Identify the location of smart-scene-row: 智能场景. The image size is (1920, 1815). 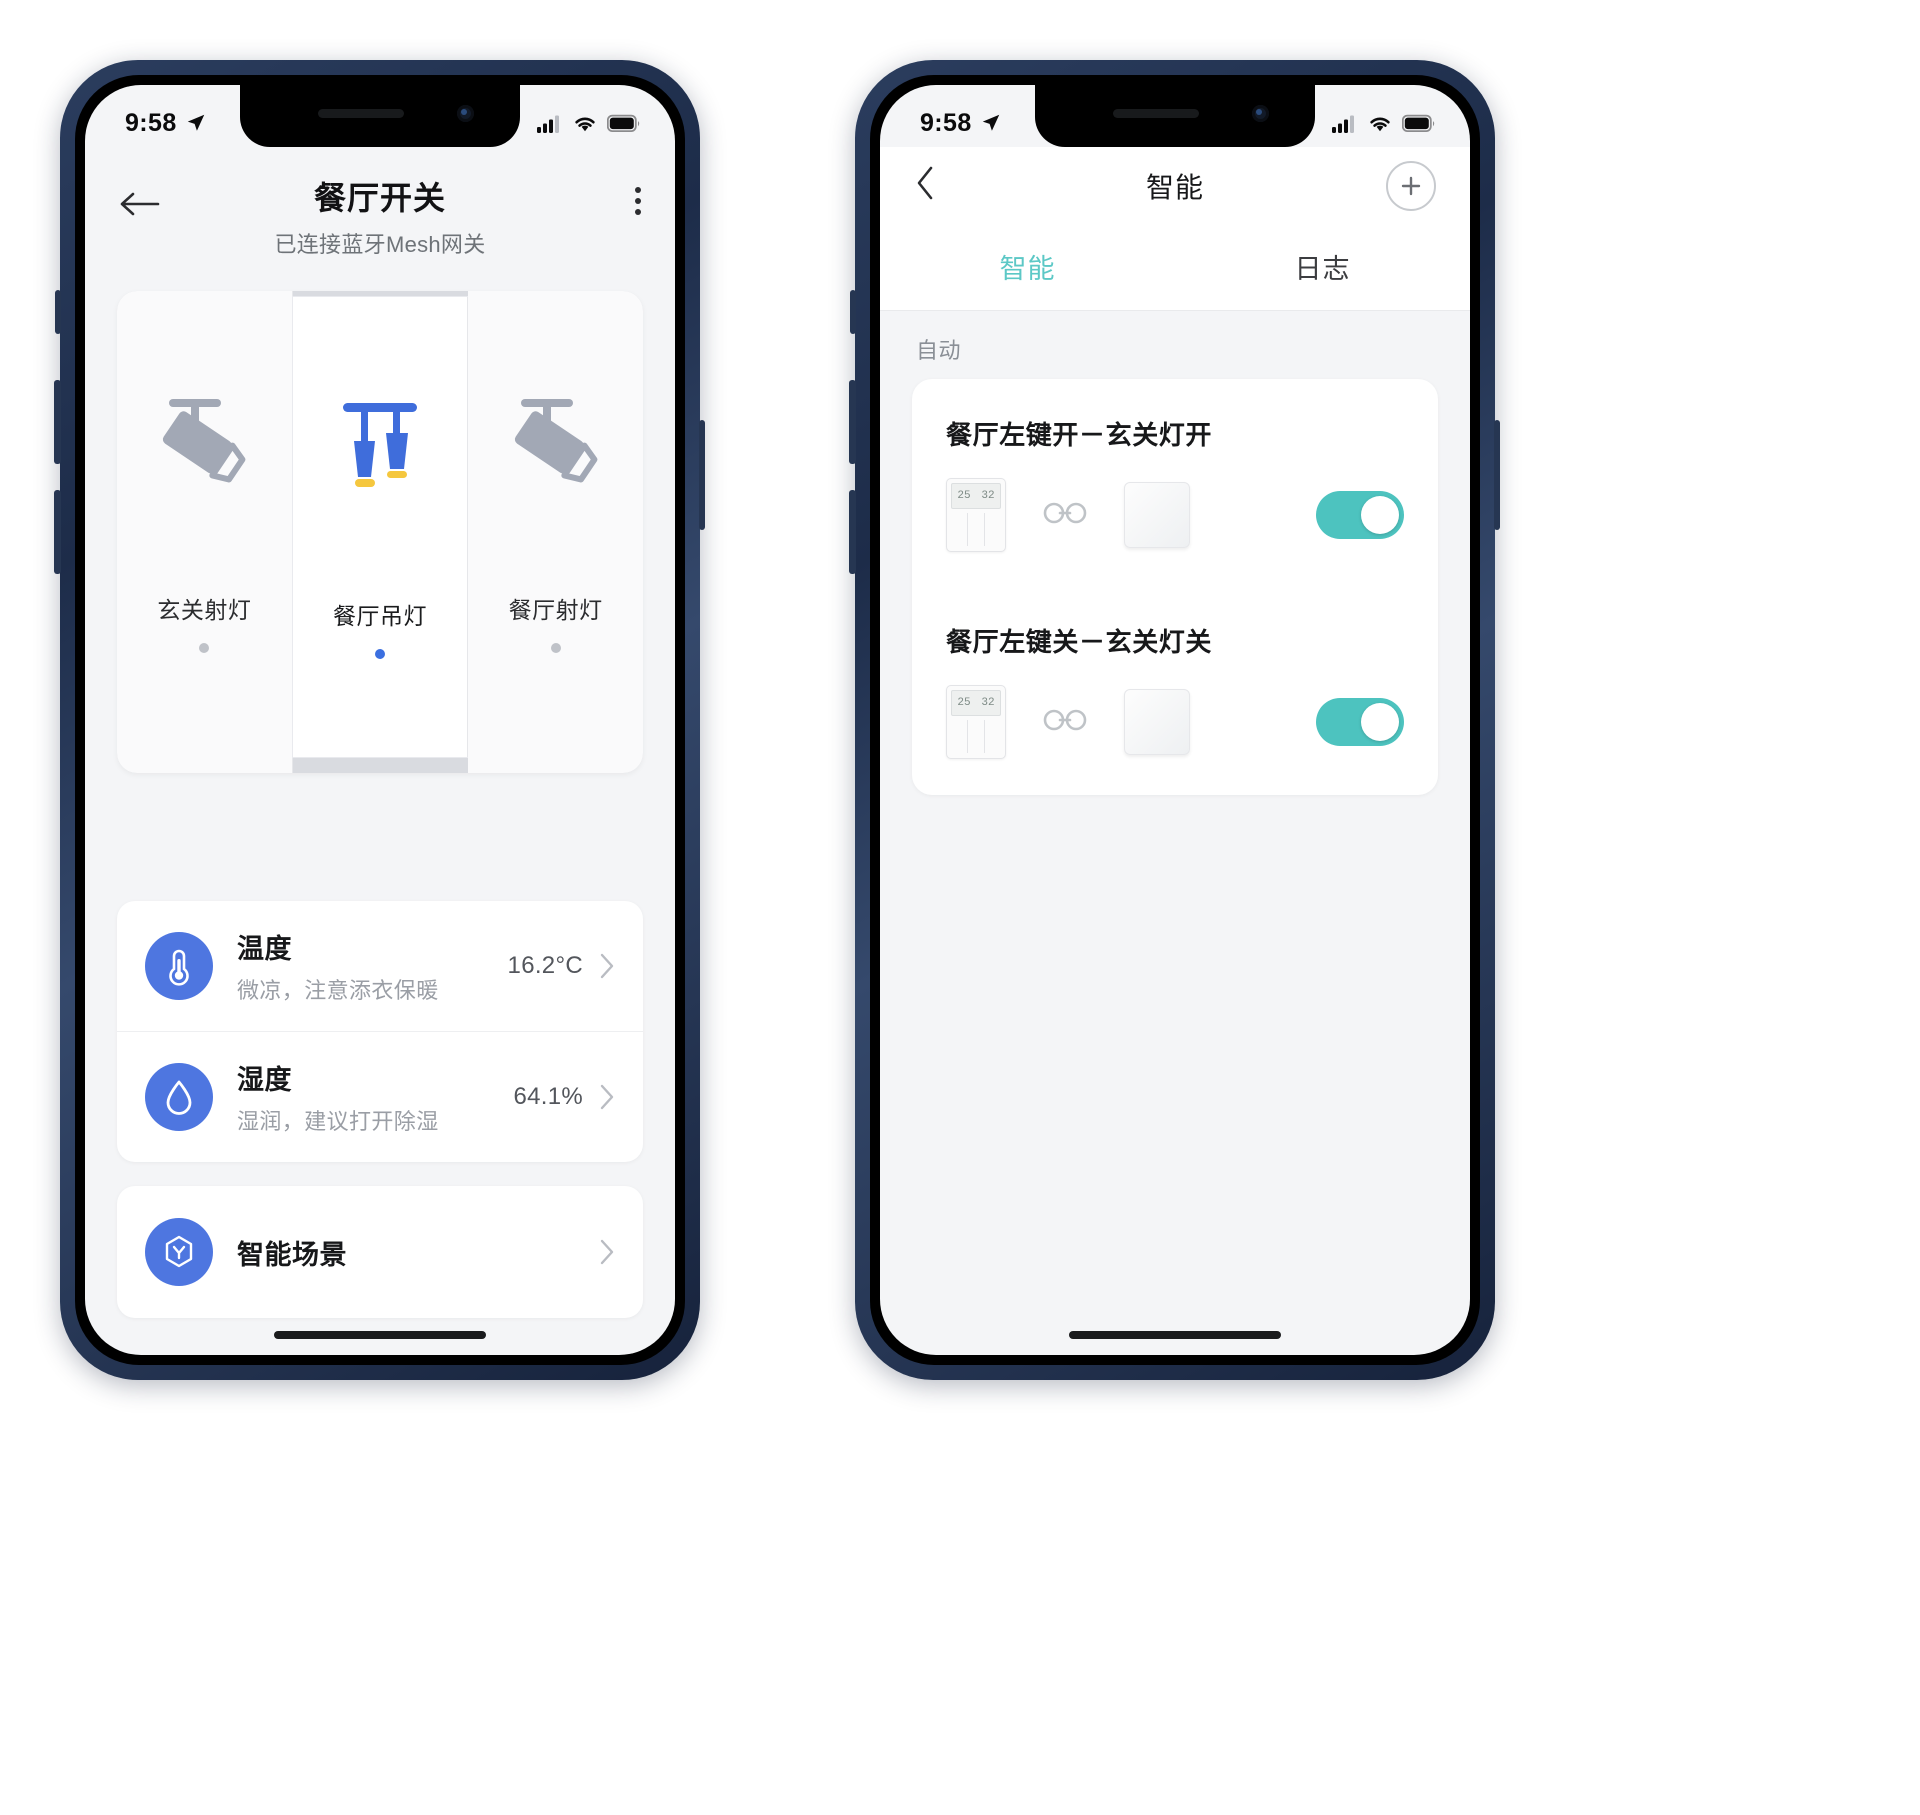
(380, 1252).